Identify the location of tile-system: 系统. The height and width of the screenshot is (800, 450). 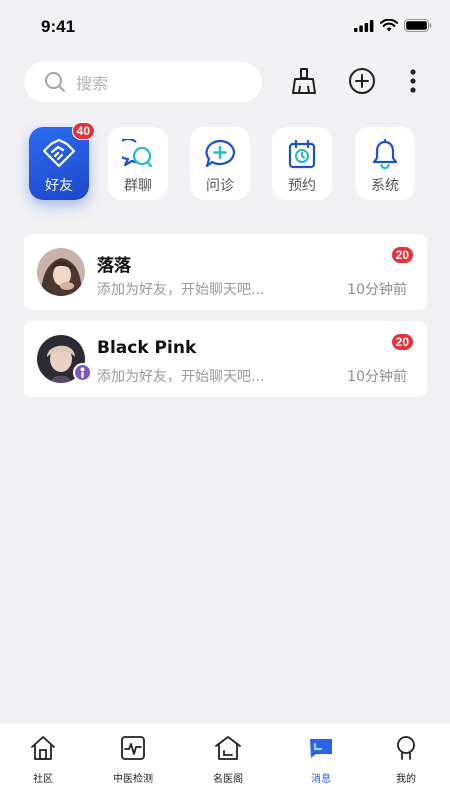
(385, 163).